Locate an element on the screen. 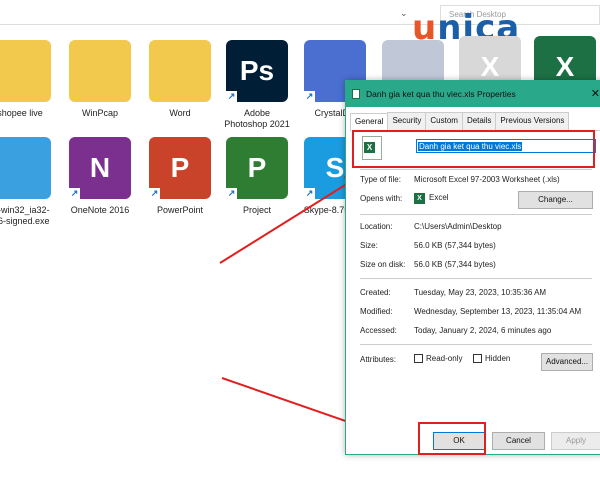 This screenshot has height=500, width=600. type-value: Microsoft Excel 97-2003 Worksheet (.xls) is located at coordinates (487, 179).